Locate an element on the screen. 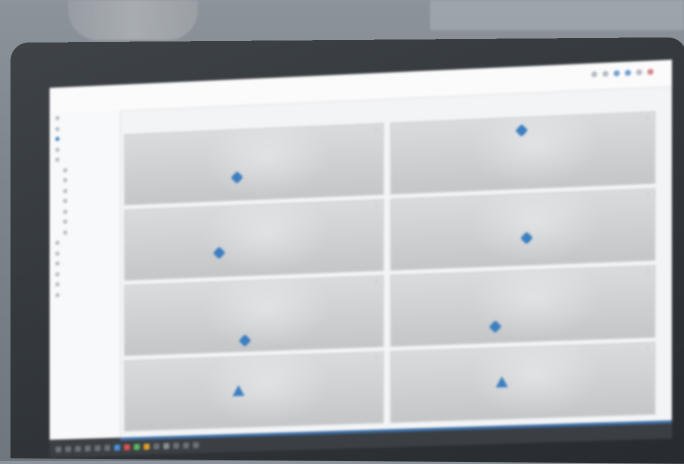  sidebar is located at coordinates (85, 275).